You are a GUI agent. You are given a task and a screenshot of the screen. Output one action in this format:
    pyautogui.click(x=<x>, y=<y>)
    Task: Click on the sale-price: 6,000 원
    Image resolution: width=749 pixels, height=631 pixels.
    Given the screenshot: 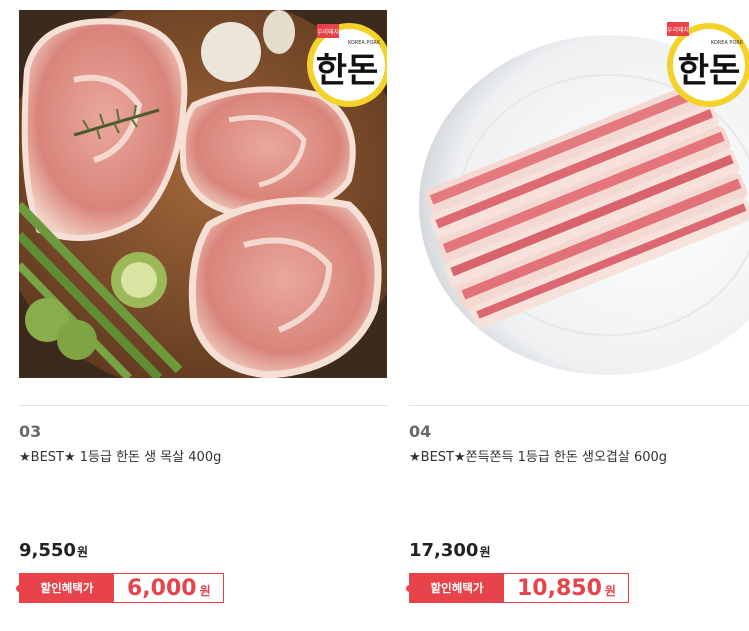 What is the action you would take?
    pyautogui.click(x=162, y=588)
    